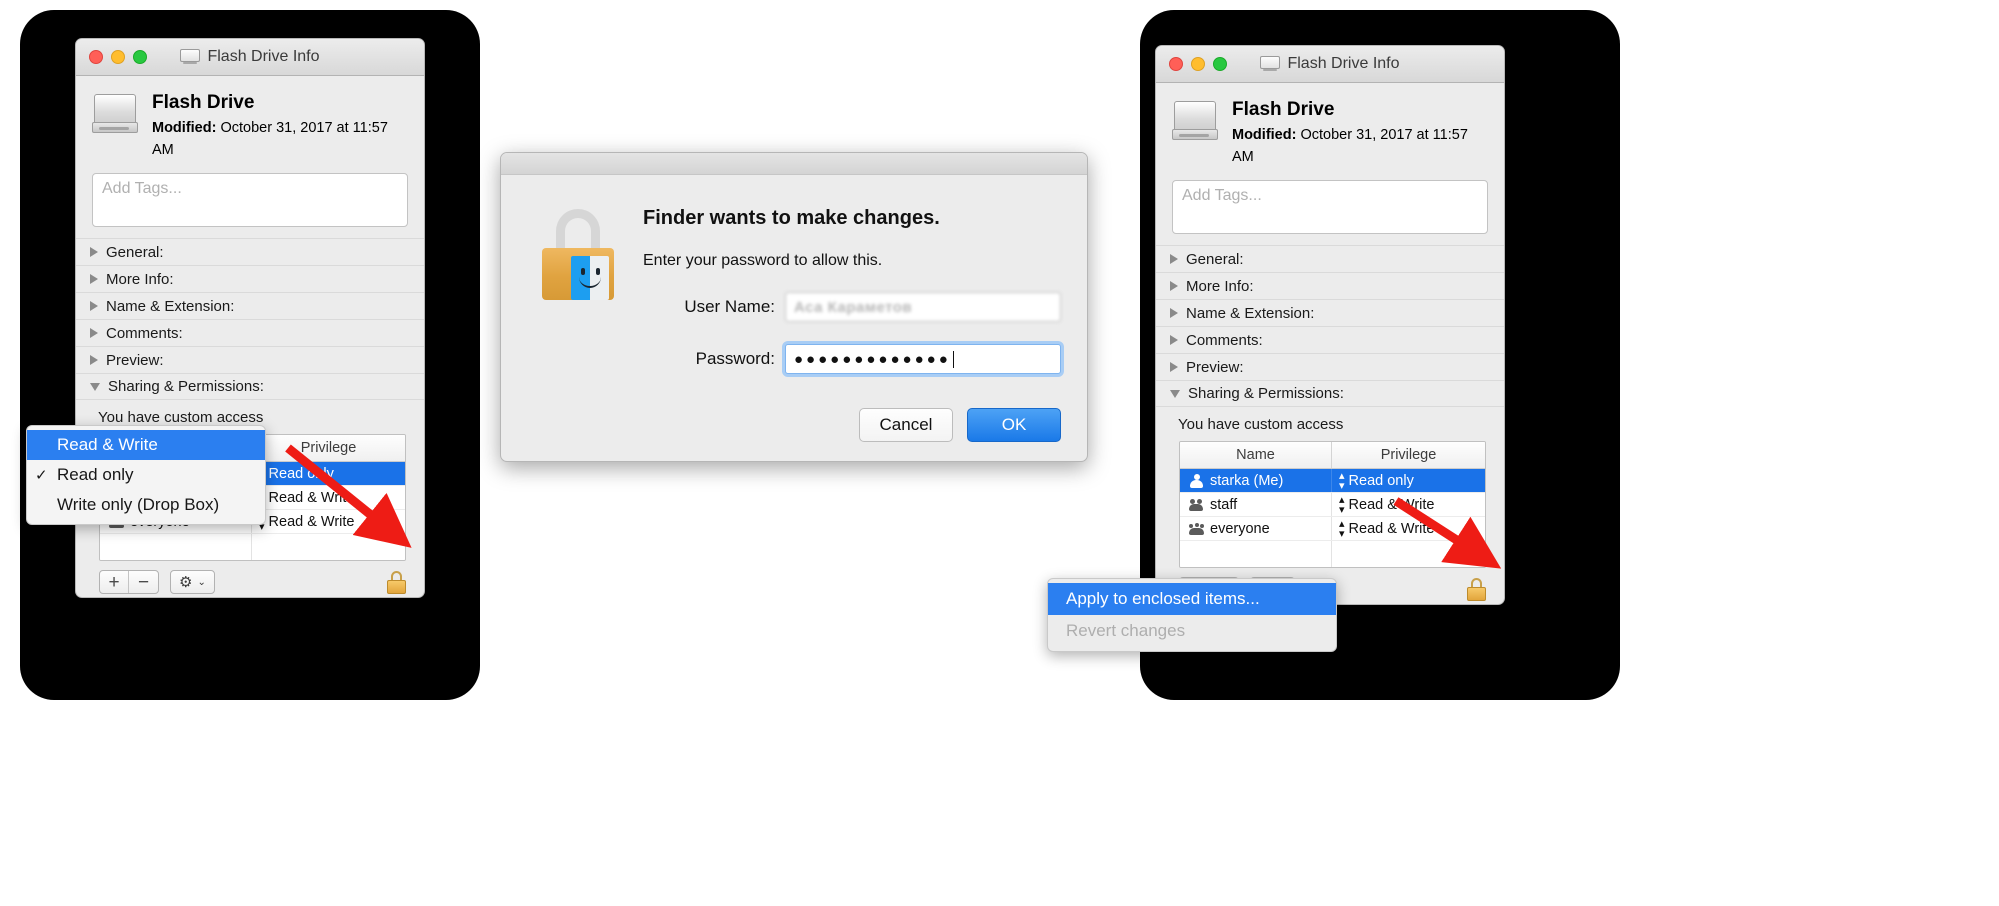 The image size is (1999, 906). What do you see at coordinates (923, 307) in the screenshot?
I see `username-field: Аса Караметов` at bounding box center [923, 307].